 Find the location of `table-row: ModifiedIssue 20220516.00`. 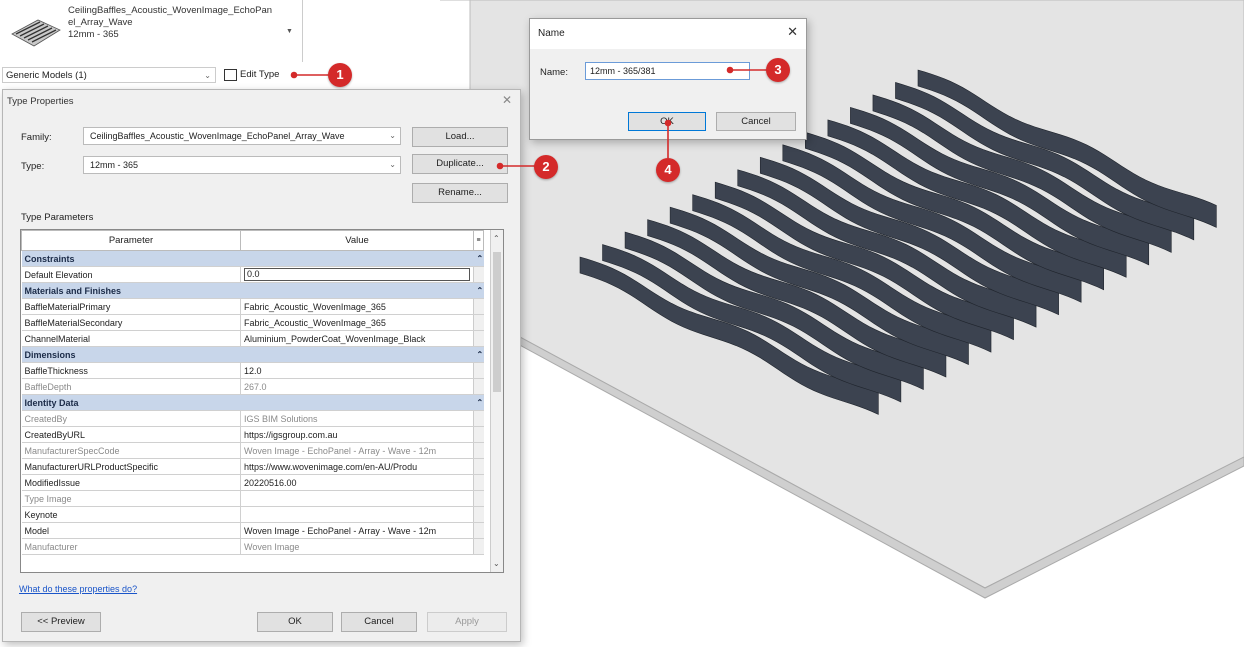

table-row: ModifiedIssue 20220516.00 is located at coordinates (252, 482).